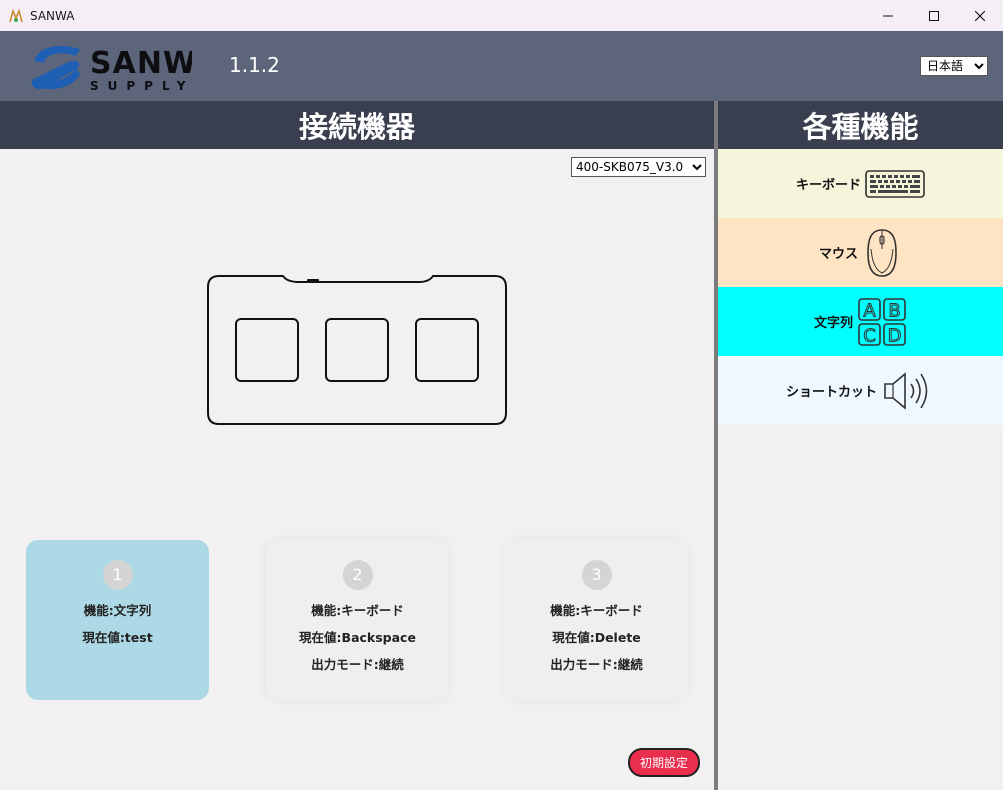 This screenshot has width=1003, height=790. I want to click on device-model-select: 400-SKB075_V3.0, so click(638, 167).